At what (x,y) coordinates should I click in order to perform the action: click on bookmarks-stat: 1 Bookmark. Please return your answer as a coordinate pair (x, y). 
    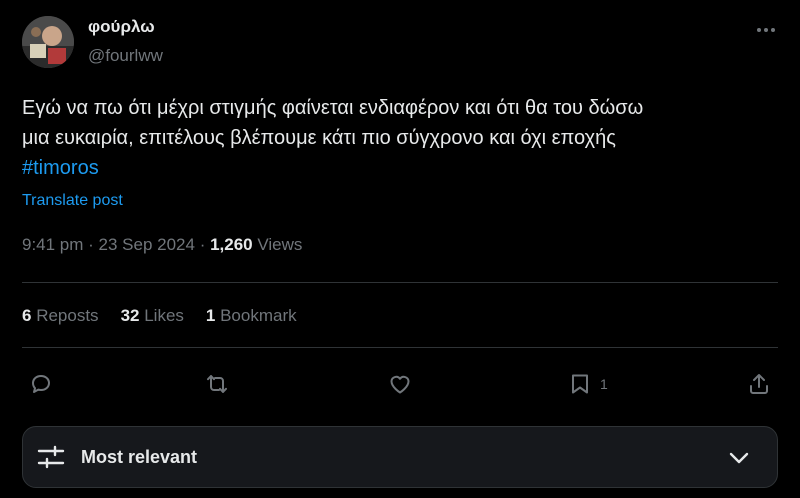
    Looking at the image, I should click on (251, 316).